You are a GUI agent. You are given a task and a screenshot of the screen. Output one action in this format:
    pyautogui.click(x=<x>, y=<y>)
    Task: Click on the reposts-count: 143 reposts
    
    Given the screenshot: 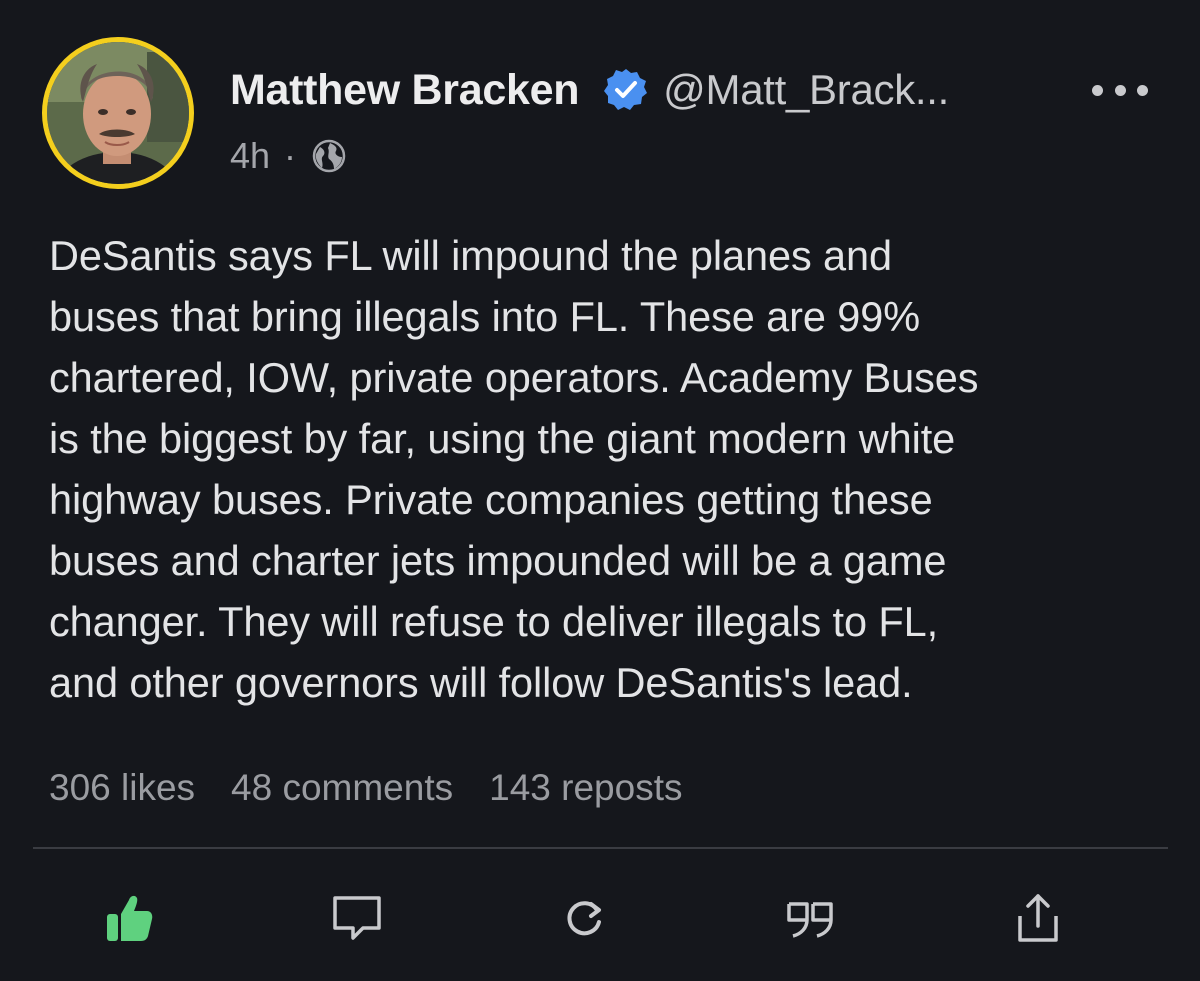 What is the action you would take?
    pyautogui.click(x=585, y=788)
    